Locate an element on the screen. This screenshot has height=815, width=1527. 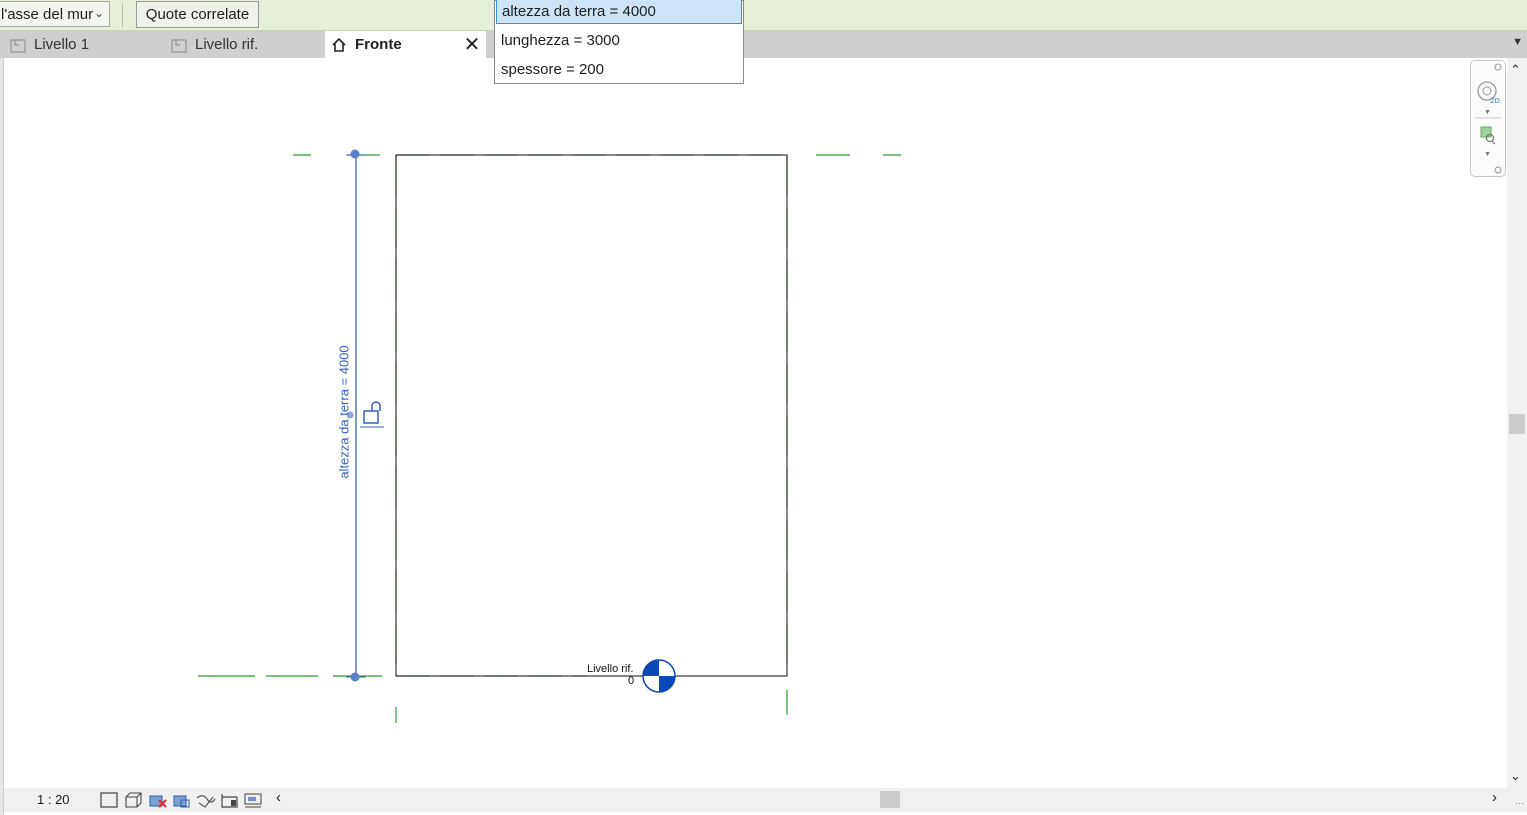
show-crop-region-icon is located at coordinates (229, 800).